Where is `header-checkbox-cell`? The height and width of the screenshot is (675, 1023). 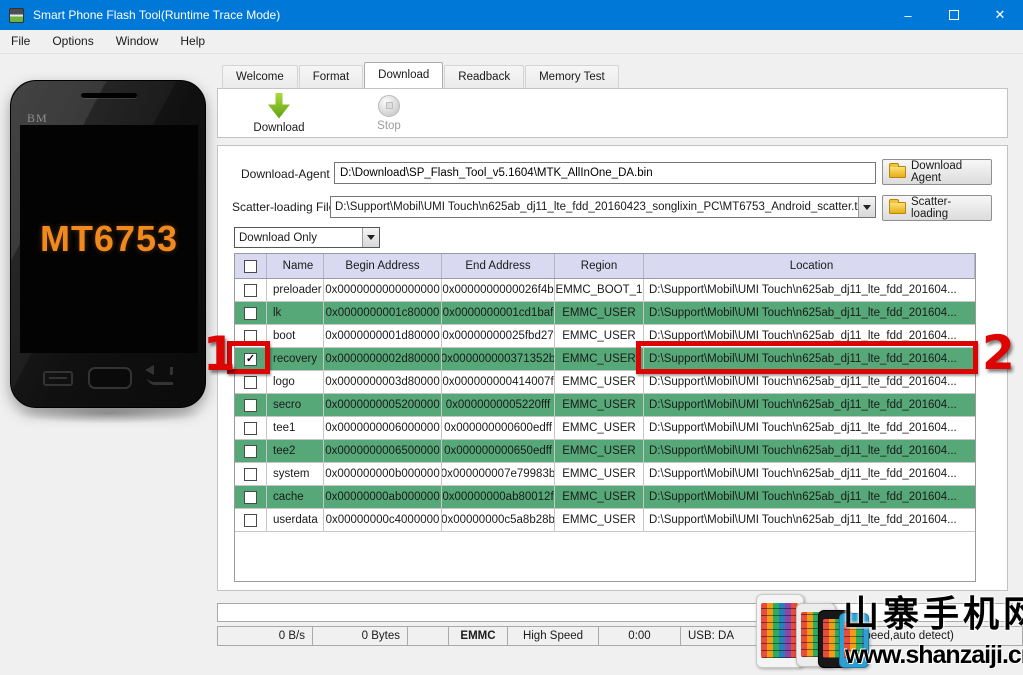
header-checkbox-cell is located at coordinates (251, 266).